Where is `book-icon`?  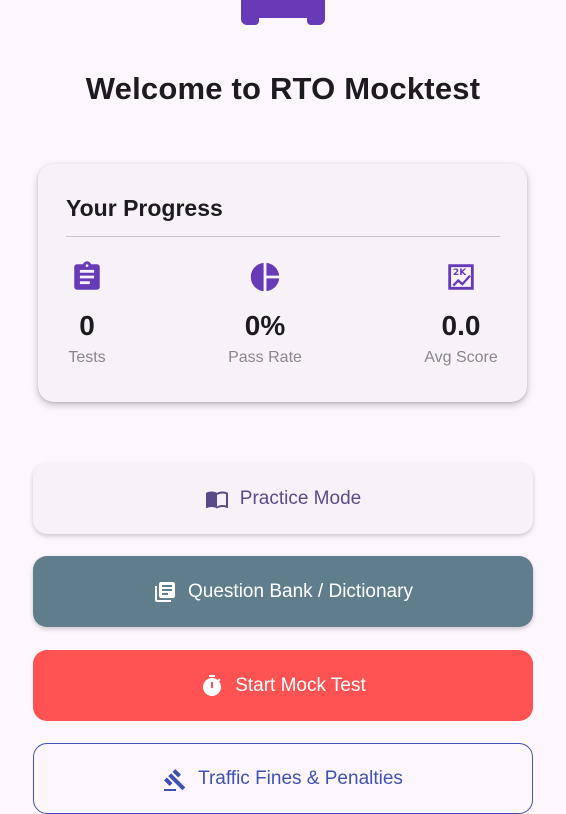 book-icon is located at coordinates (216, 499).